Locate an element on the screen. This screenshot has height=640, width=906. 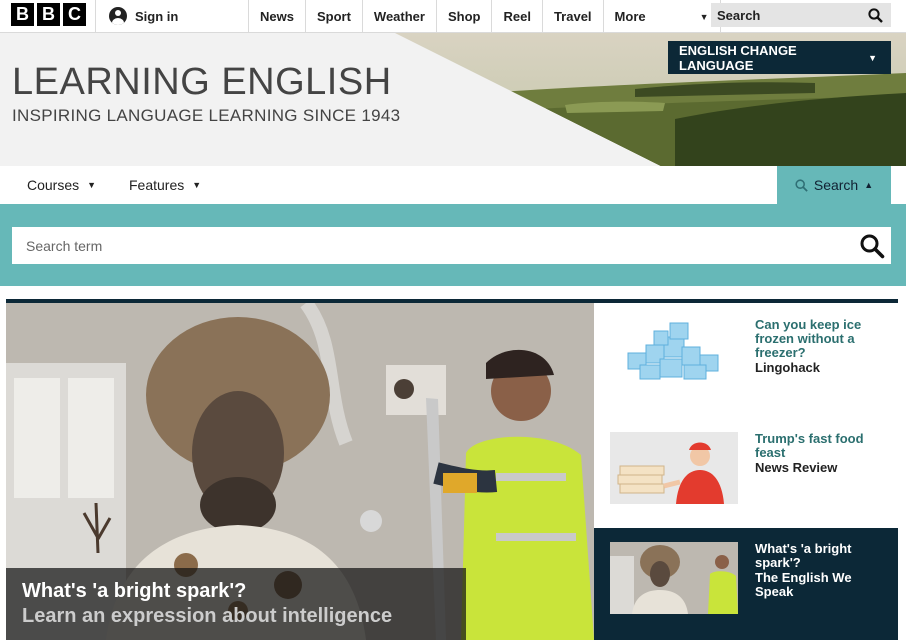
story-card-text: Trump's fast food feast News Review is located at coordinates (823, 453).